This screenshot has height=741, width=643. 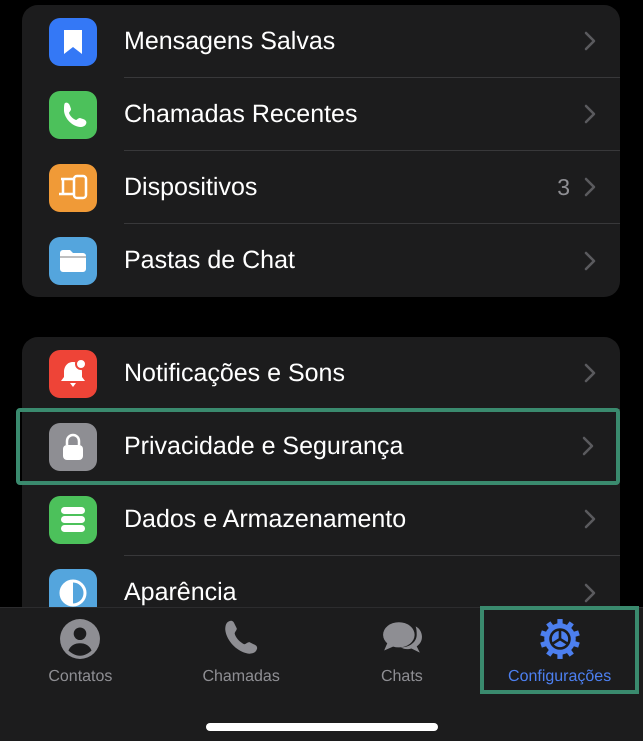 What do you see at coordinates (321, 187) in the screenshot?
I see `settings-row: Dispositivos 3` at bounding box center [321, 187].